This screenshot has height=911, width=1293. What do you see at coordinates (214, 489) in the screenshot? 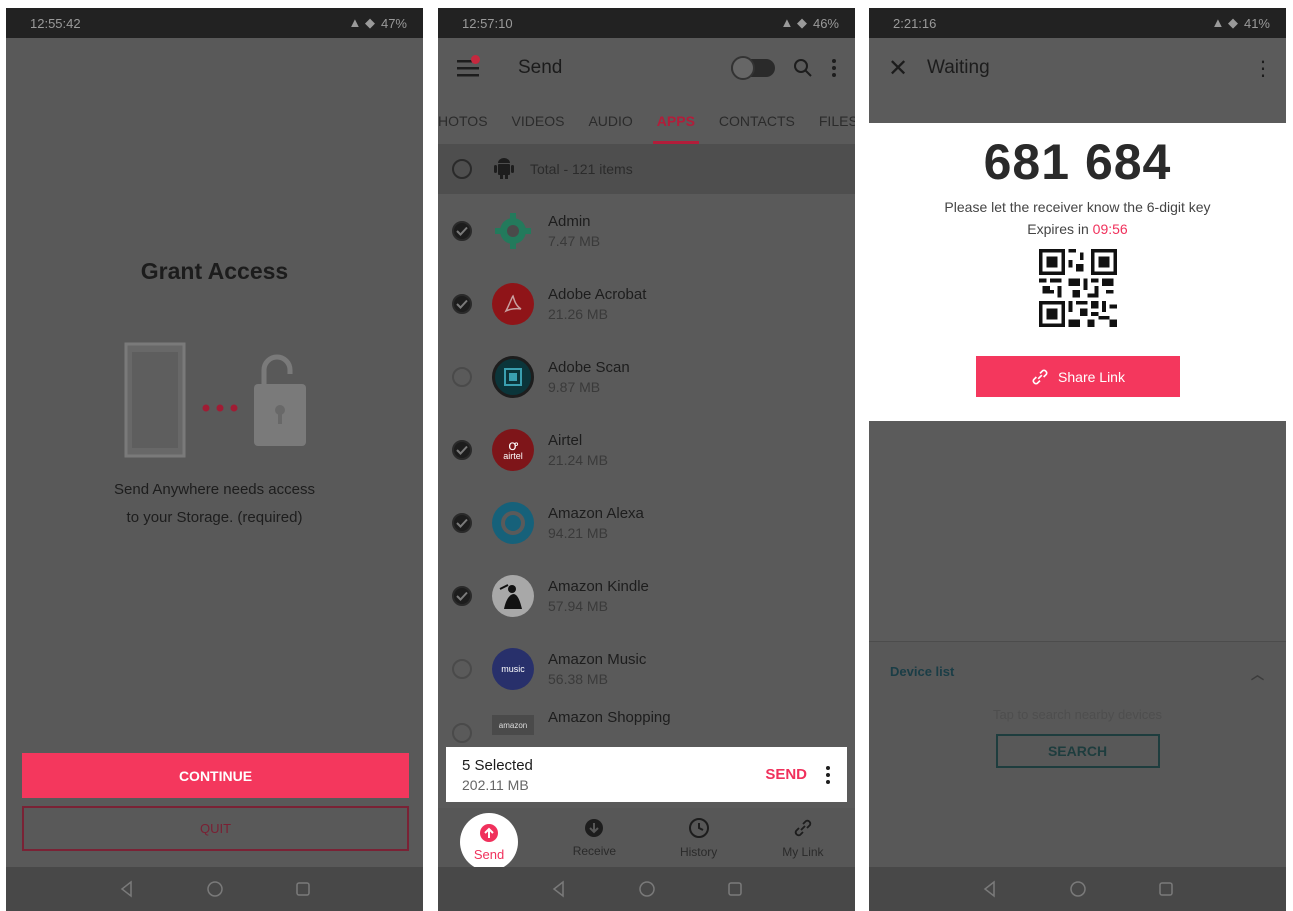
I see `desc-line-1: Send Anywhere needs access` at bounding box center [214, 489].